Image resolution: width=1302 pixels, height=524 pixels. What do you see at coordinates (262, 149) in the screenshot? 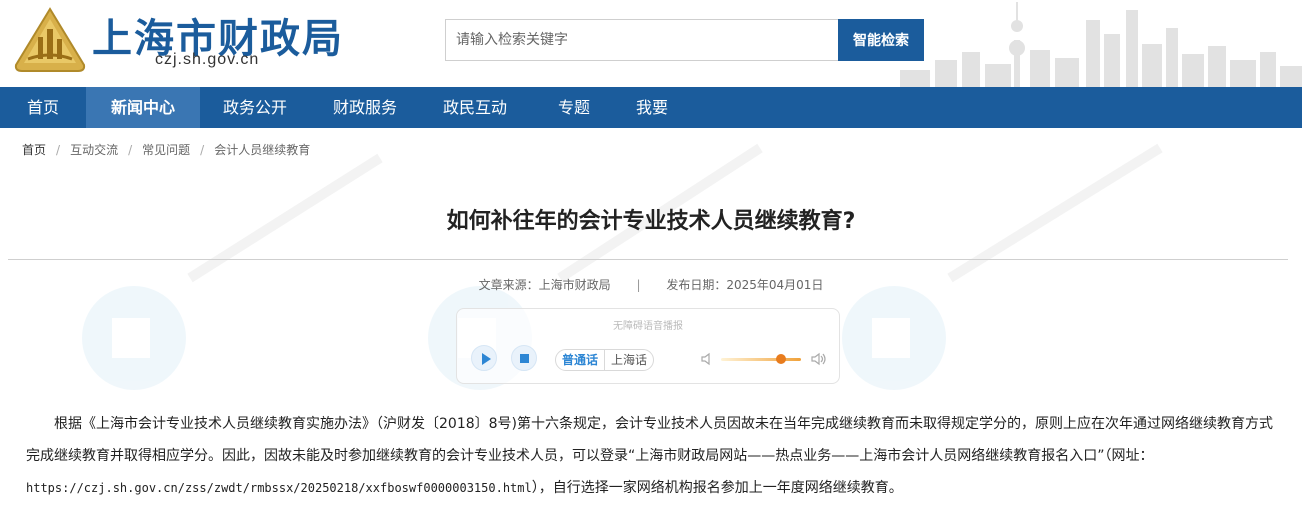
I see `breadcrumb-current: 会计人员继续教育` at bounding box center [262, 149].